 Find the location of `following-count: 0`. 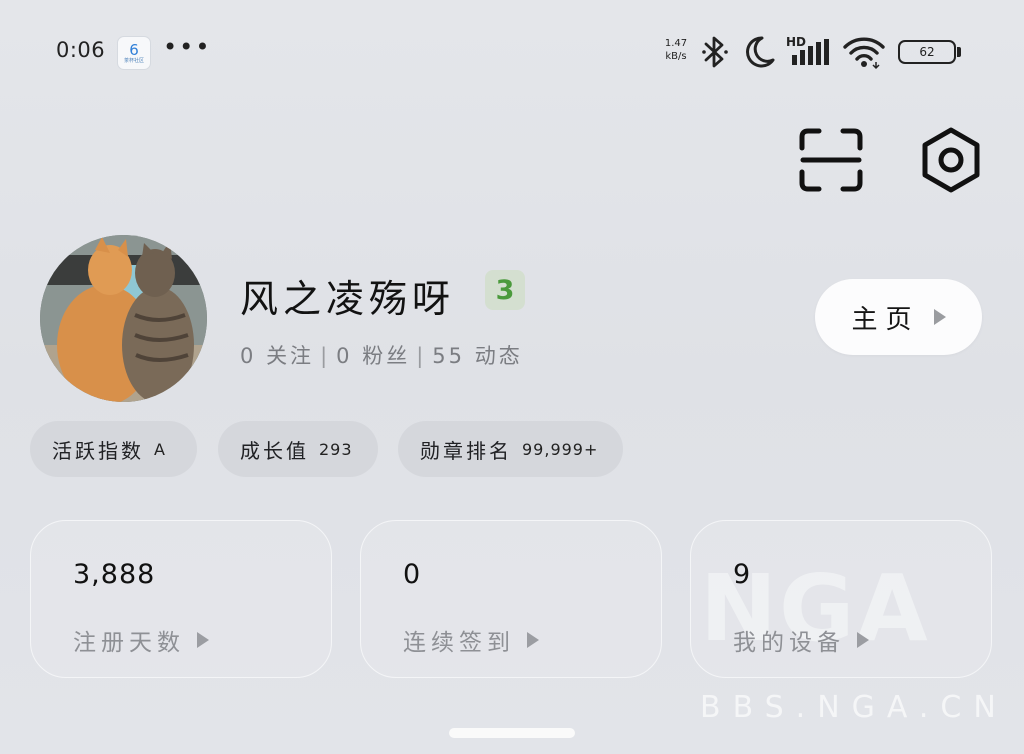

following-count: 0 is located at coordinates (248, 356).